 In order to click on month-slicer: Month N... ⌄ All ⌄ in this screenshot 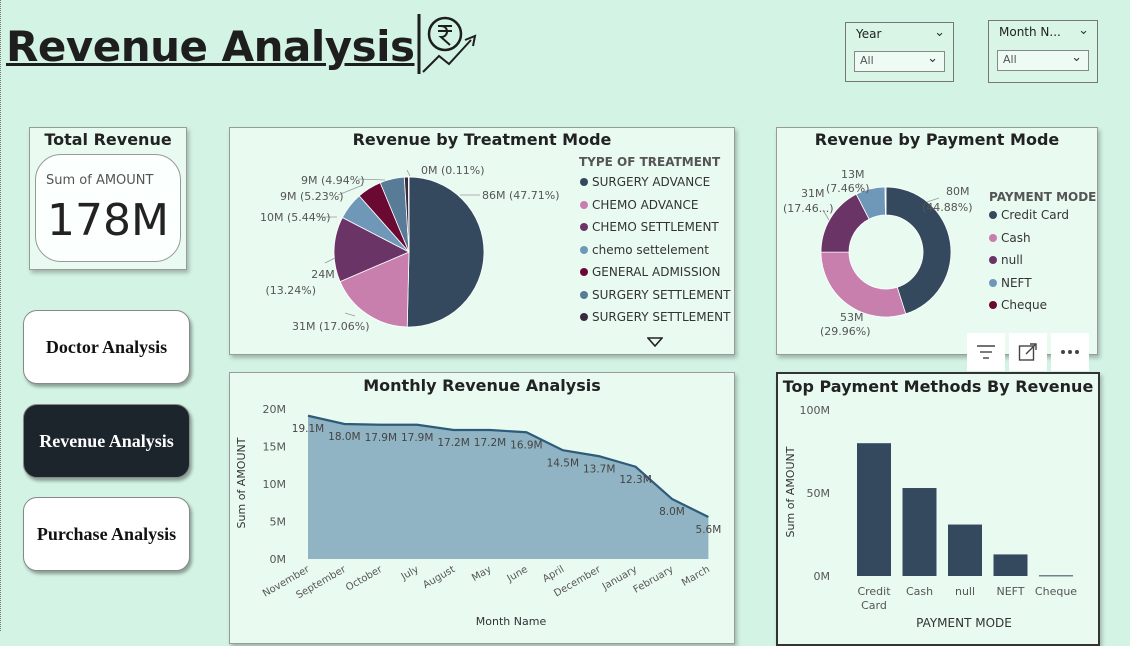, I will do `click(1043, 51)`.